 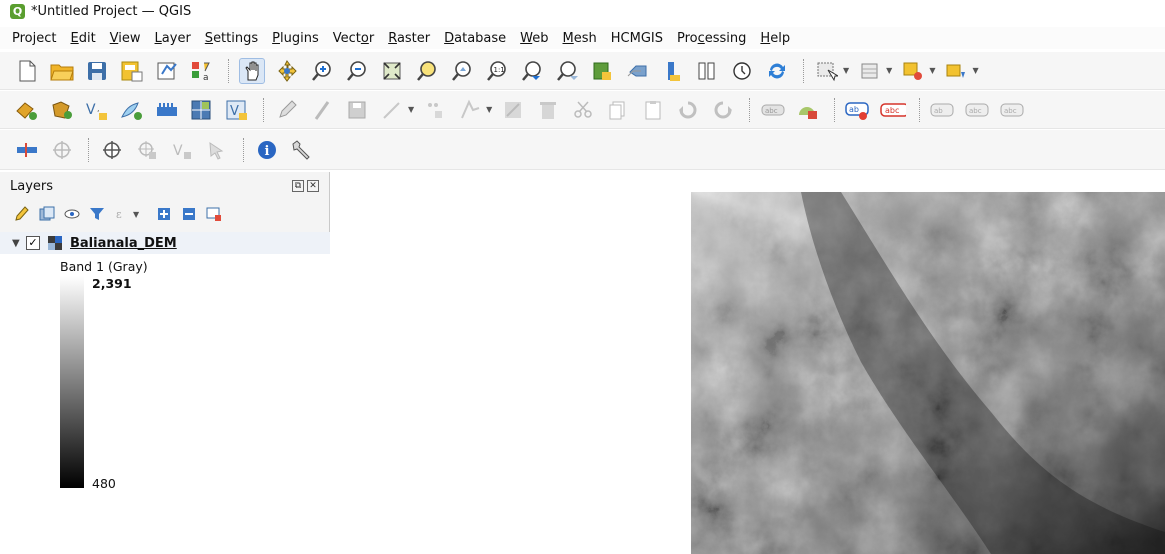 What do you see at coordinates (287, 110) in the screenshot?
I see `toggle-editing-icon` at bounding box center [287, 110].